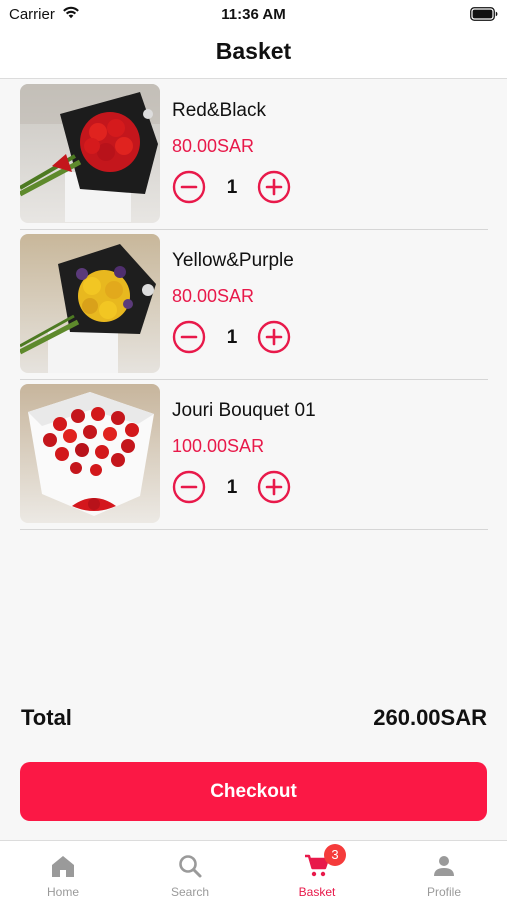 Image resolution: width=507 pixels, height=900 pixels. I want to click on cart-count-badge: 3, so click(335, 855).